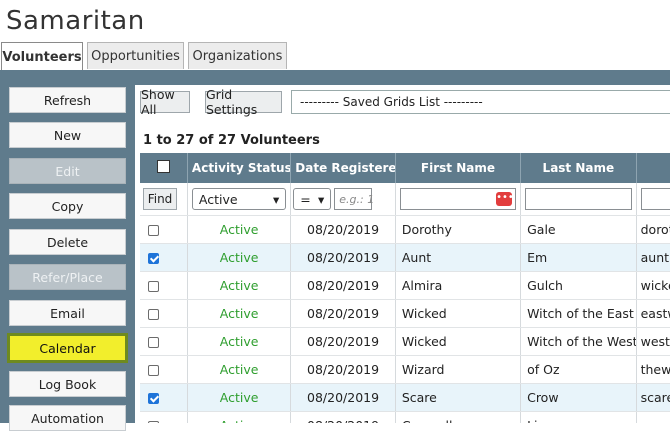 This screenshot has height=431, width=670. What do you see at coordinates (653, 369) in the screenshot?
I see `email-cell: thewizz@MGM` at bounding box center [653, 369].